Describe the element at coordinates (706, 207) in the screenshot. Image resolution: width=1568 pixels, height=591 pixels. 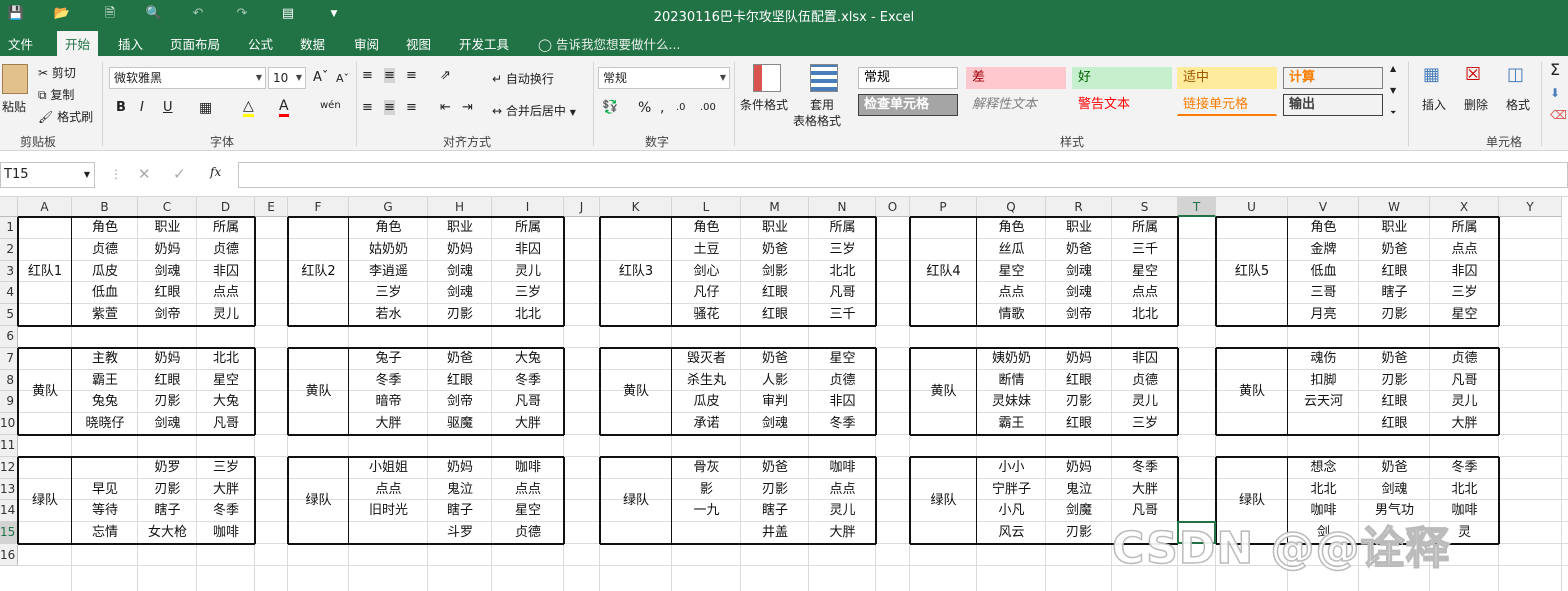
I see `column-header: L` at that location.